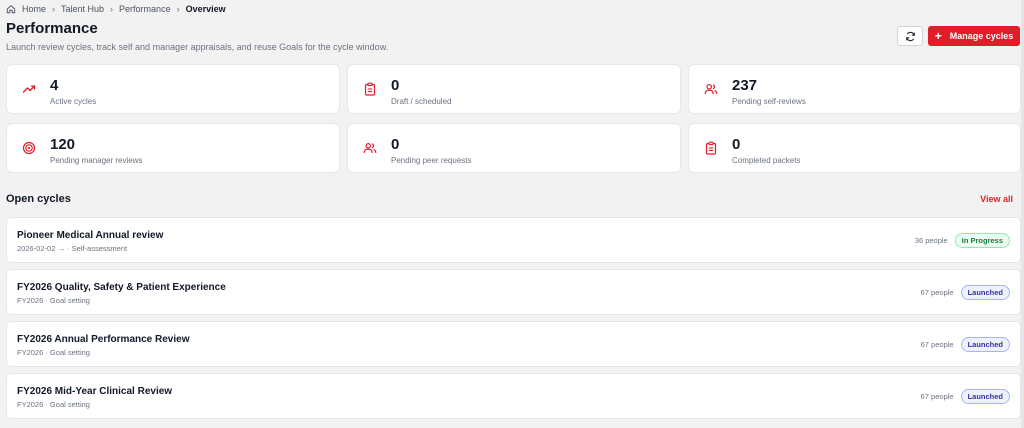 This screenshot has height=428, width=1024. What do you see at coordinates (52, 28) in the screenshot?
I see `page-title: Performance` at bounding box center [52, 28].